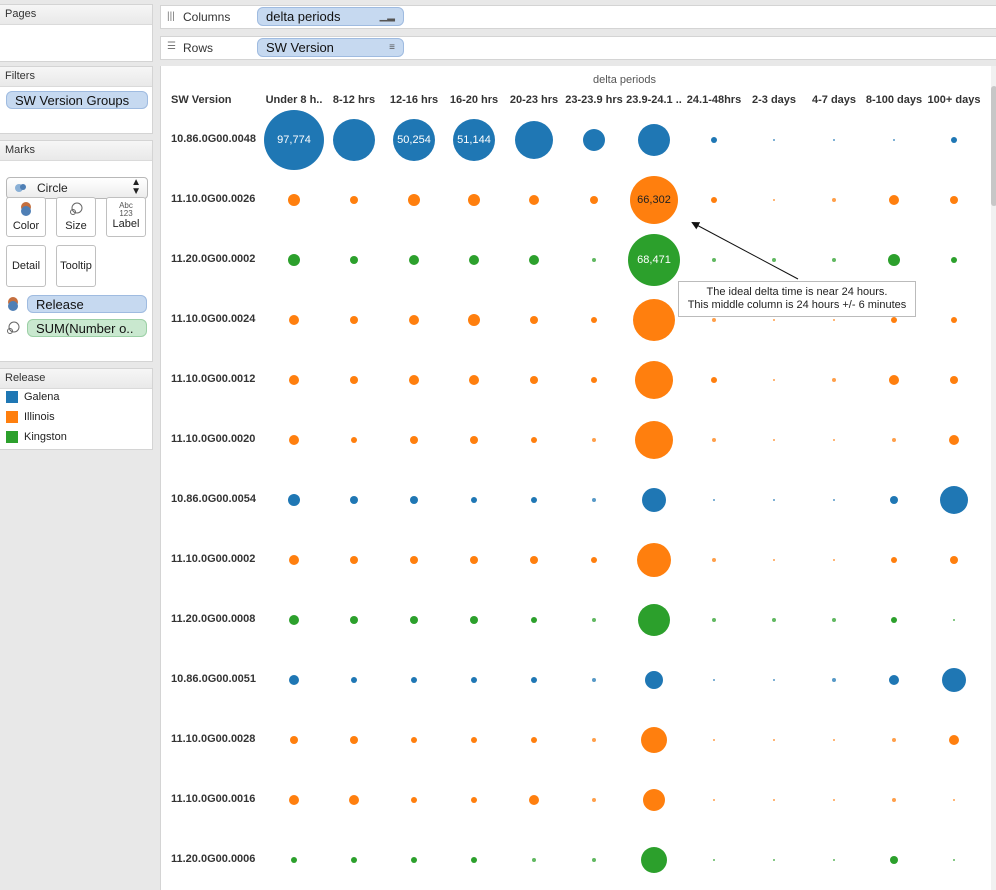 This screenshot has height=890, width=996. I want to click on row-header: 11.20.0G00.0008, so click(213, 619).